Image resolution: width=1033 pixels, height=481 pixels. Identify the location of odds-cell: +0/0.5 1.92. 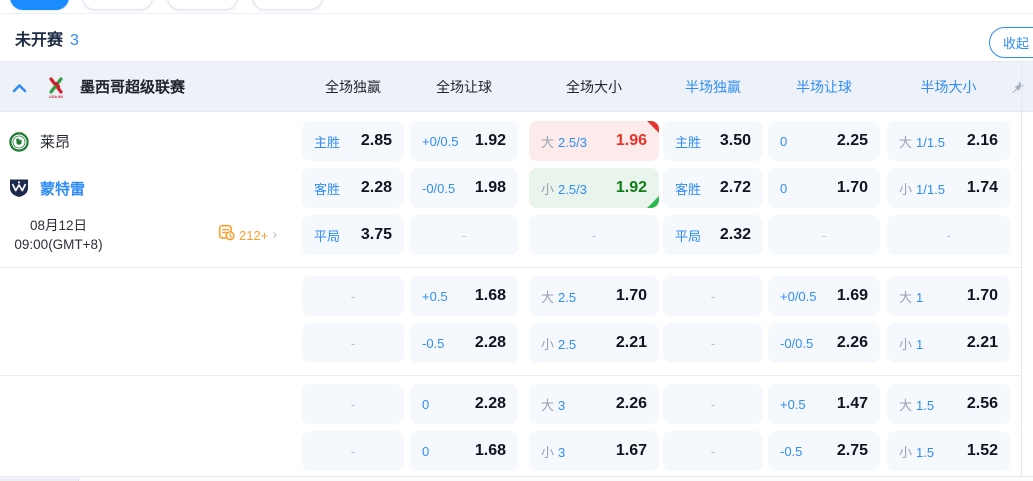
(464, 141).